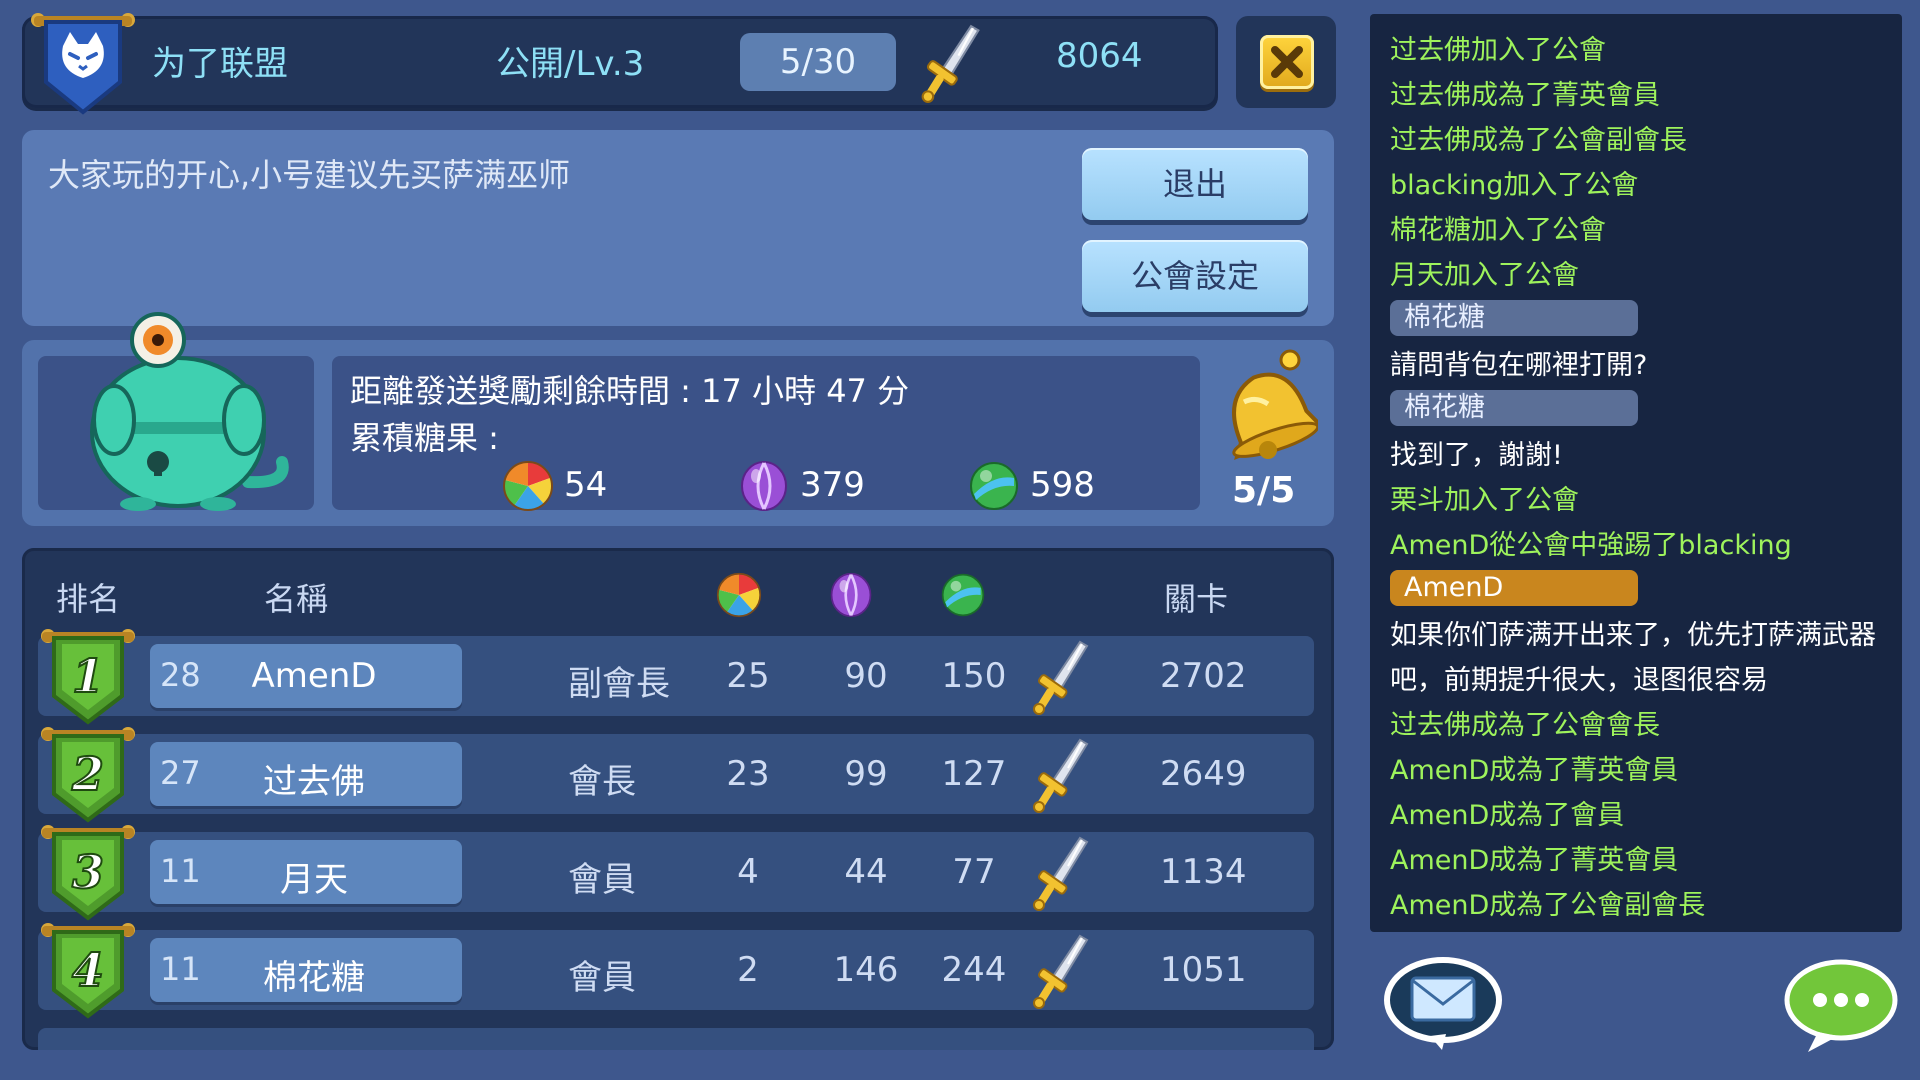 The width and height of the screenshot is (1920, 1080). I want to click on header-stage: 關卡, so click(1196, 599).